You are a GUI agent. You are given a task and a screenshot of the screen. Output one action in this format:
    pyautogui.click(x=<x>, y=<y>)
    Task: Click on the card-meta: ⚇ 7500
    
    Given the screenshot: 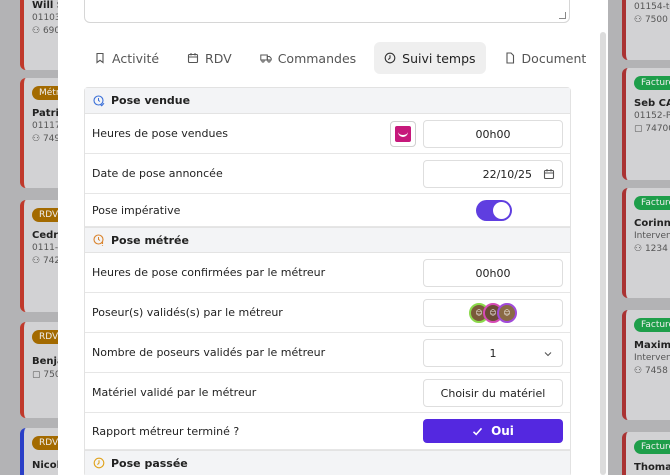 What is the action you would take?
    pyautogui.click(x=651, y=20)
    